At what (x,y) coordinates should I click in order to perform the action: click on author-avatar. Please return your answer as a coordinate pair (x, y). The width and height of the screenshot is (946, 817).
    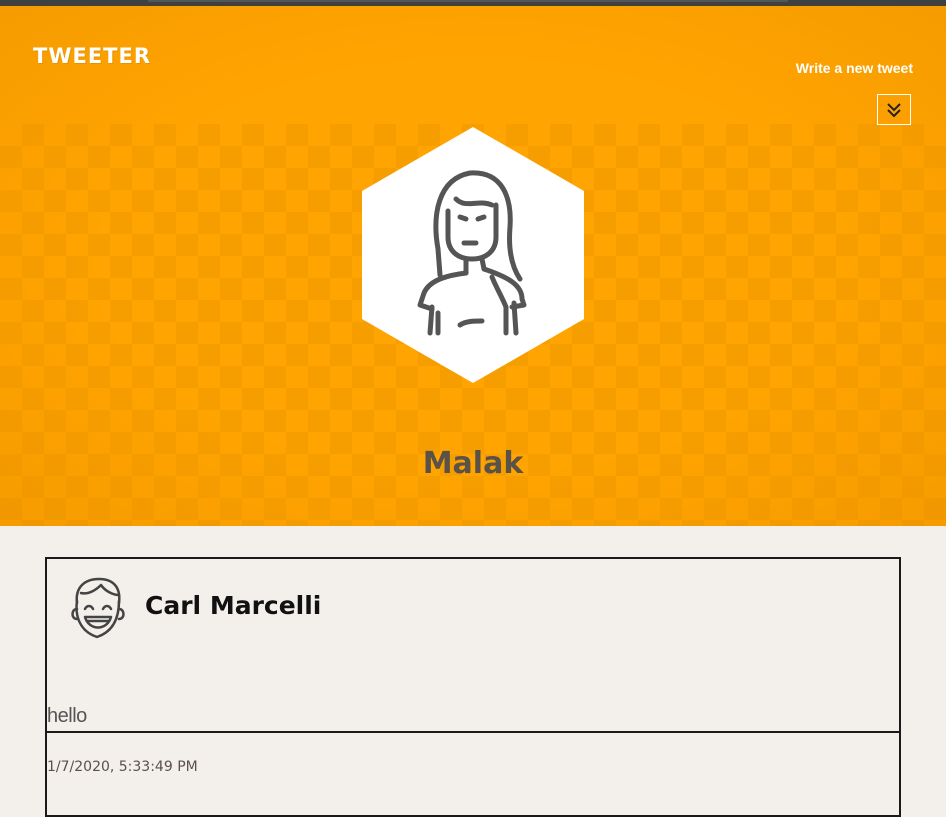
    Looking at the image, I should click on (97, 609).